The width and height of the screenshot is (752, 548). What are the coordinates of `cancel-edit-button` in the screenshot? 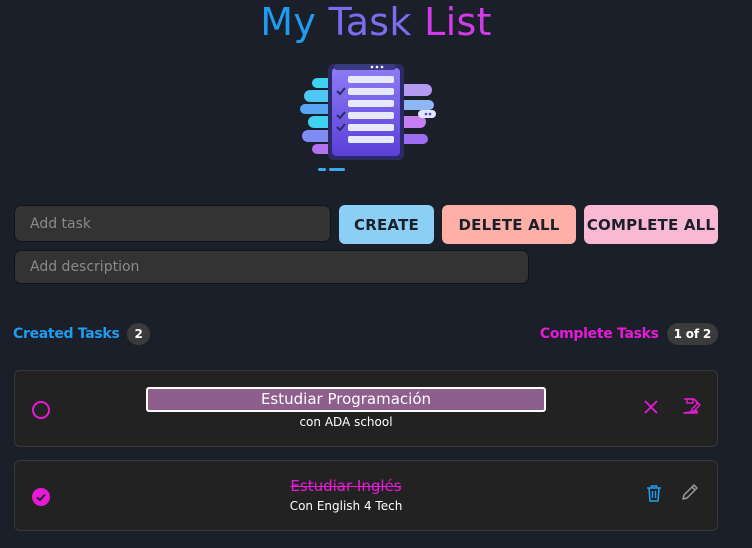 It's located at (651, 407).